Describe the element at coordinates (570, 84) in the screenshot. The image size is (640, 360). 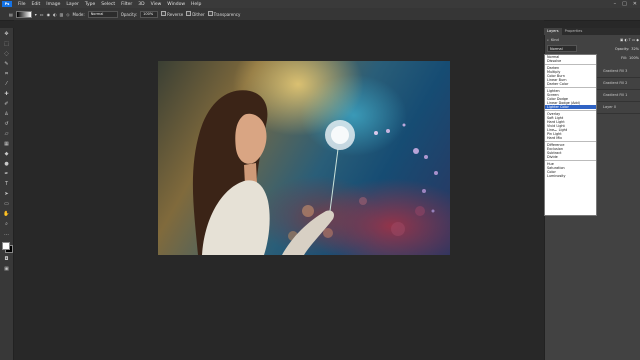
I see `blend-mode-option: Darker Color` at that location.